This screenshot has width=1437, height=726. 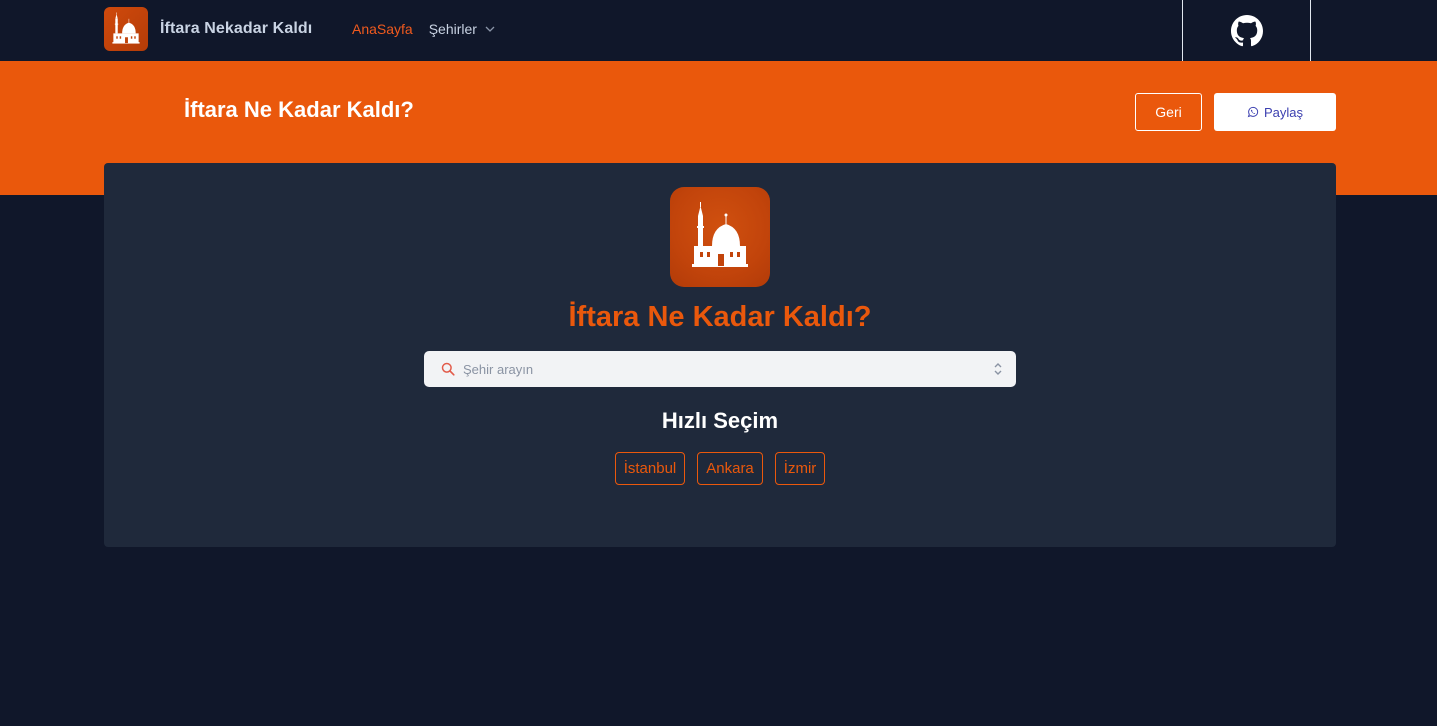 What do you see at coordinates (720, 420) in the screenshot?
I see `quick-select-title: Hızlı Seçim` at bounding box center [720, 420].